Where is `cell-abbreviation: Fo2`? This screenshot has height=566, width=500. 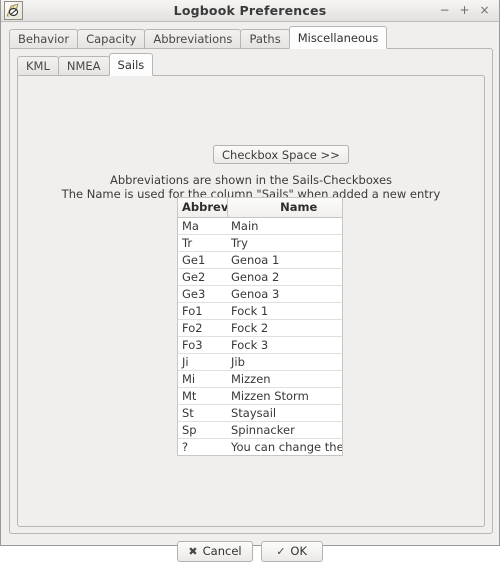 cell-abbreviation: Fo2 is located at coordinates (202, 328).